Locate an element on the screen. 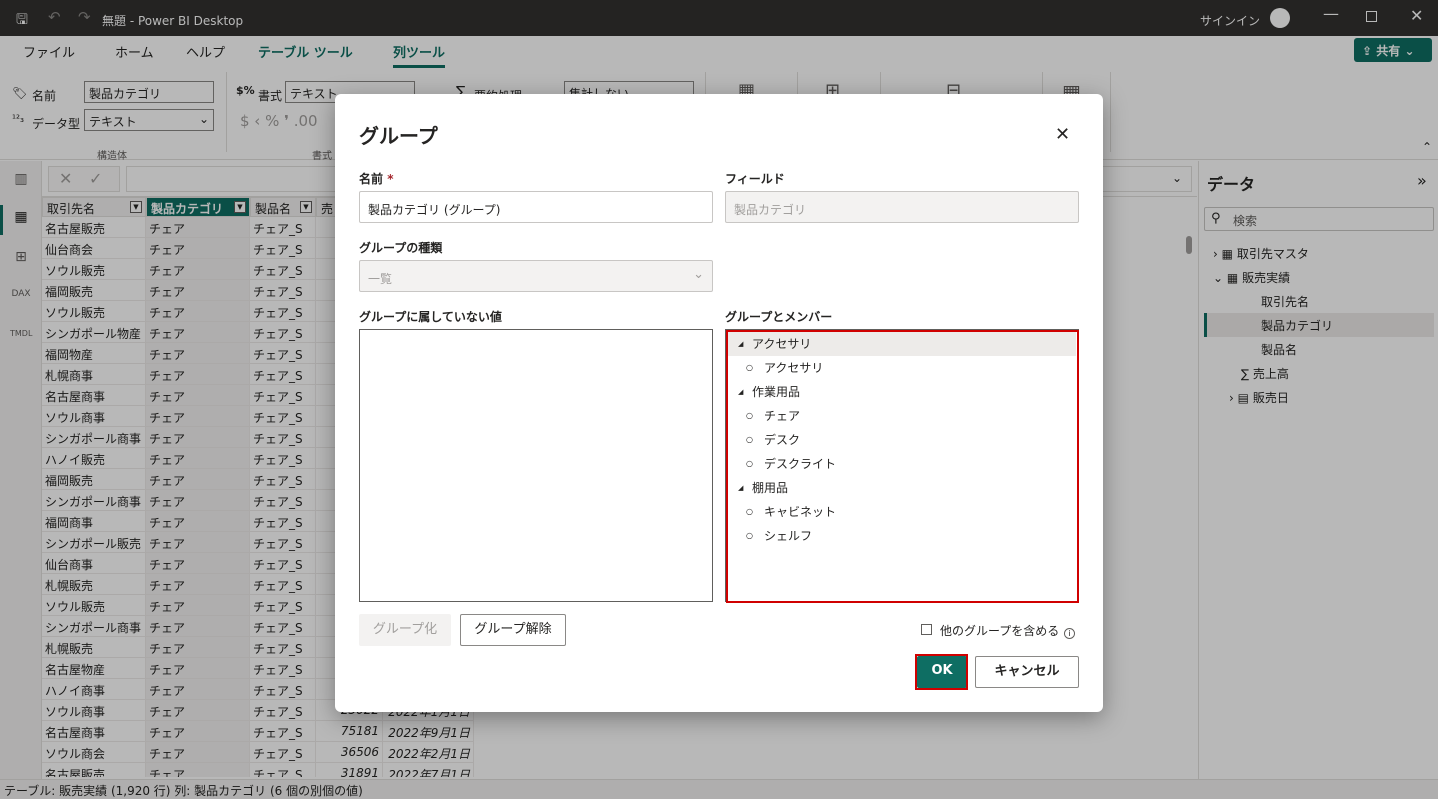 This screenshot has height=799, width=1438. group-button: グループ化 is located at coordinates (405, 630).